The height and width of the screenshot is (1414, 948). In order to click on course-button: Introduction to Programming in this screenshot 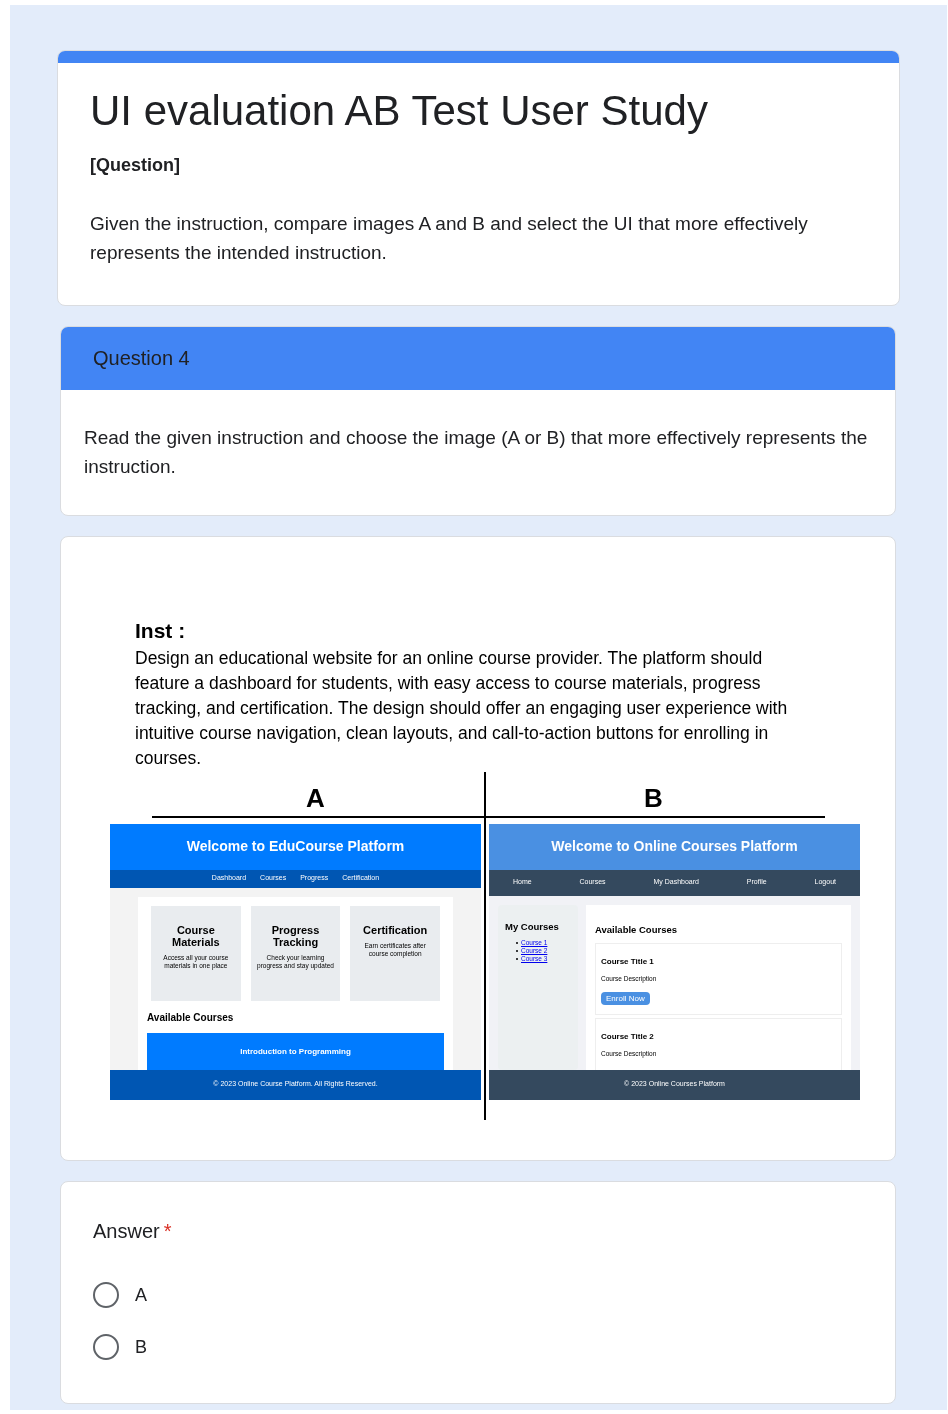, I will do `click(295, 1051)`.